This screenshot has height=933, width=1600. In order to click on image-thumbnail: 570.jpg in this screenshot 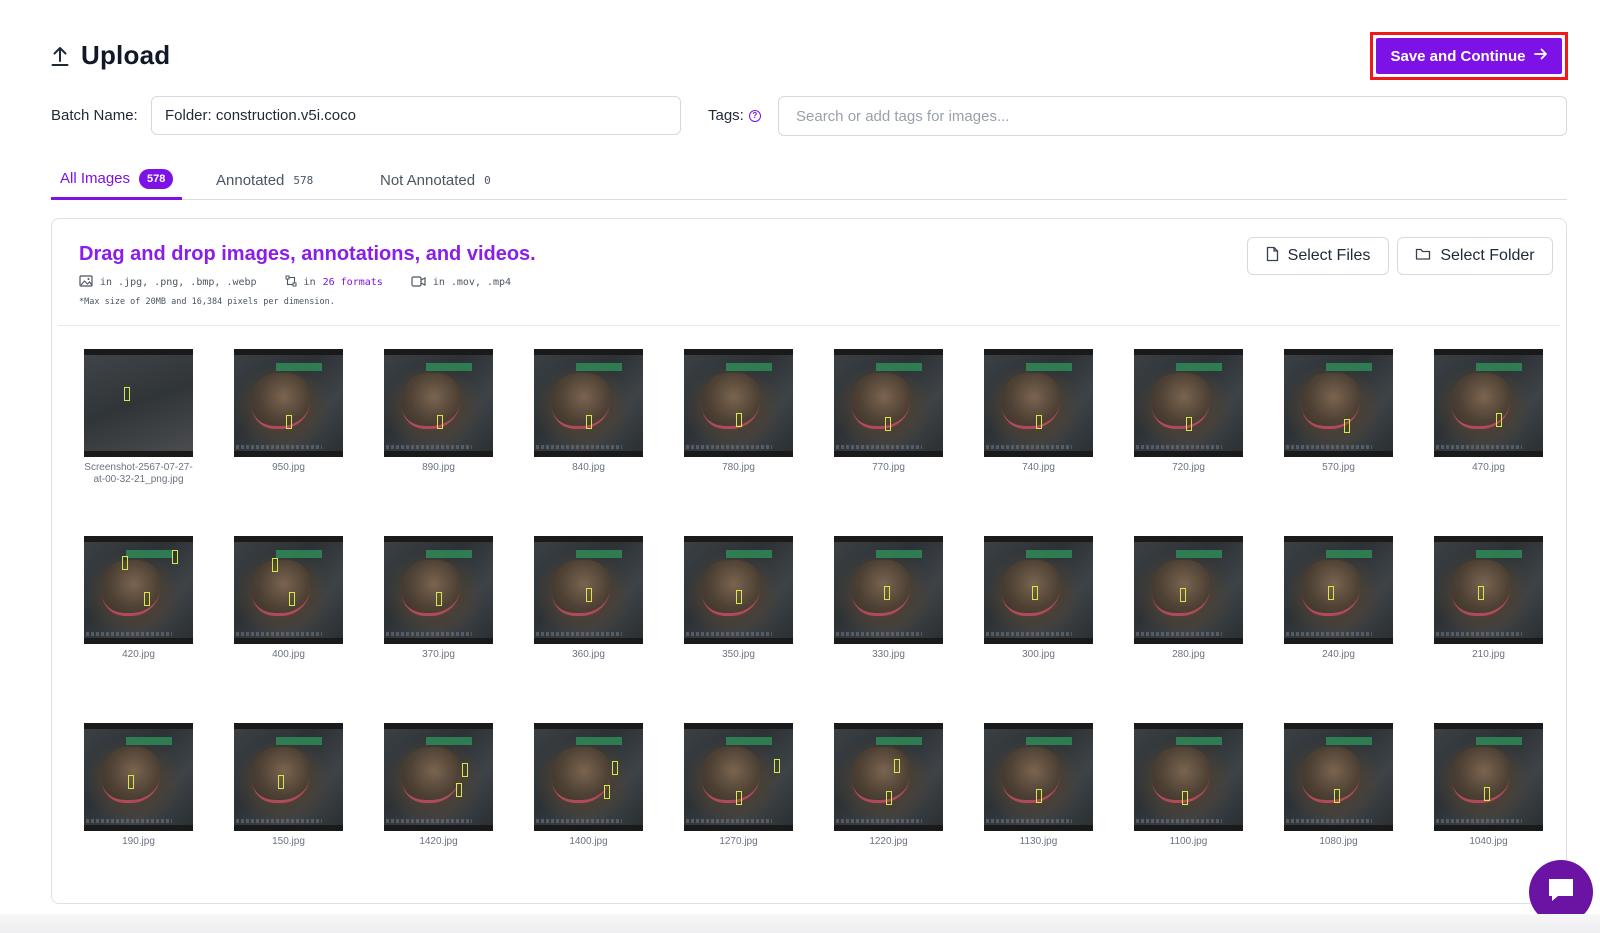, I will do `click(1338, 411)`.